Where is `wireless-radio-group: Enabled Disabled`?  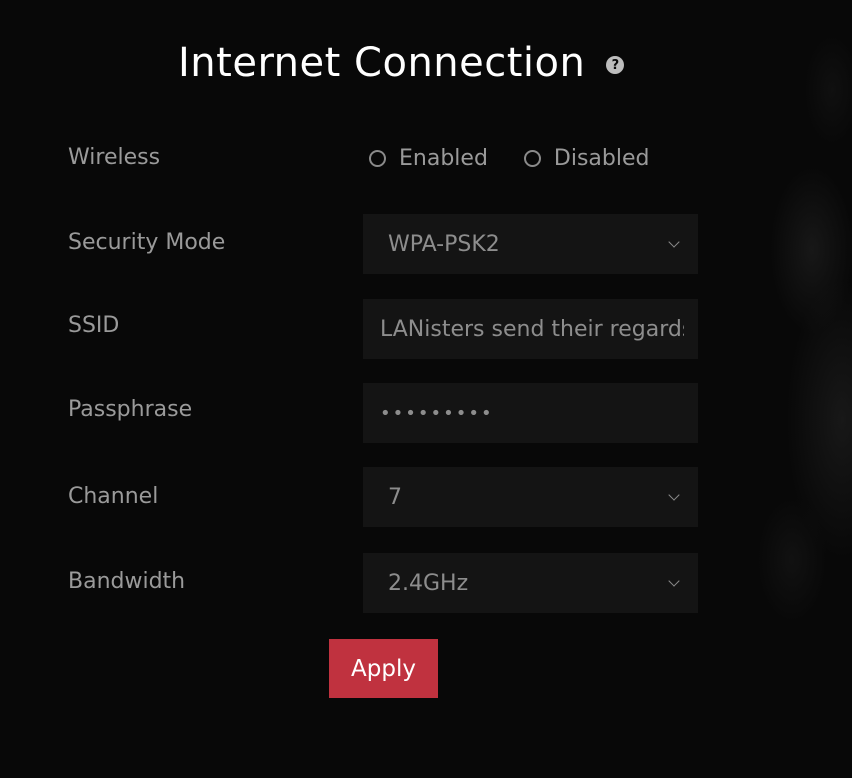
wireless-radio-group: Enabled Disabled is located at coordinates (509, 158).